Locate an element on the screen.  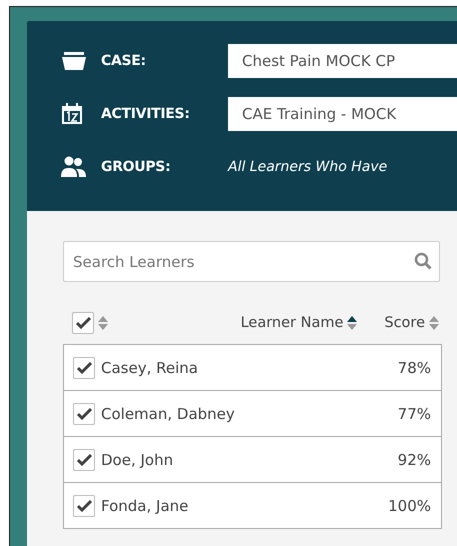
calendar-icon is located at coordinates (72, 114).